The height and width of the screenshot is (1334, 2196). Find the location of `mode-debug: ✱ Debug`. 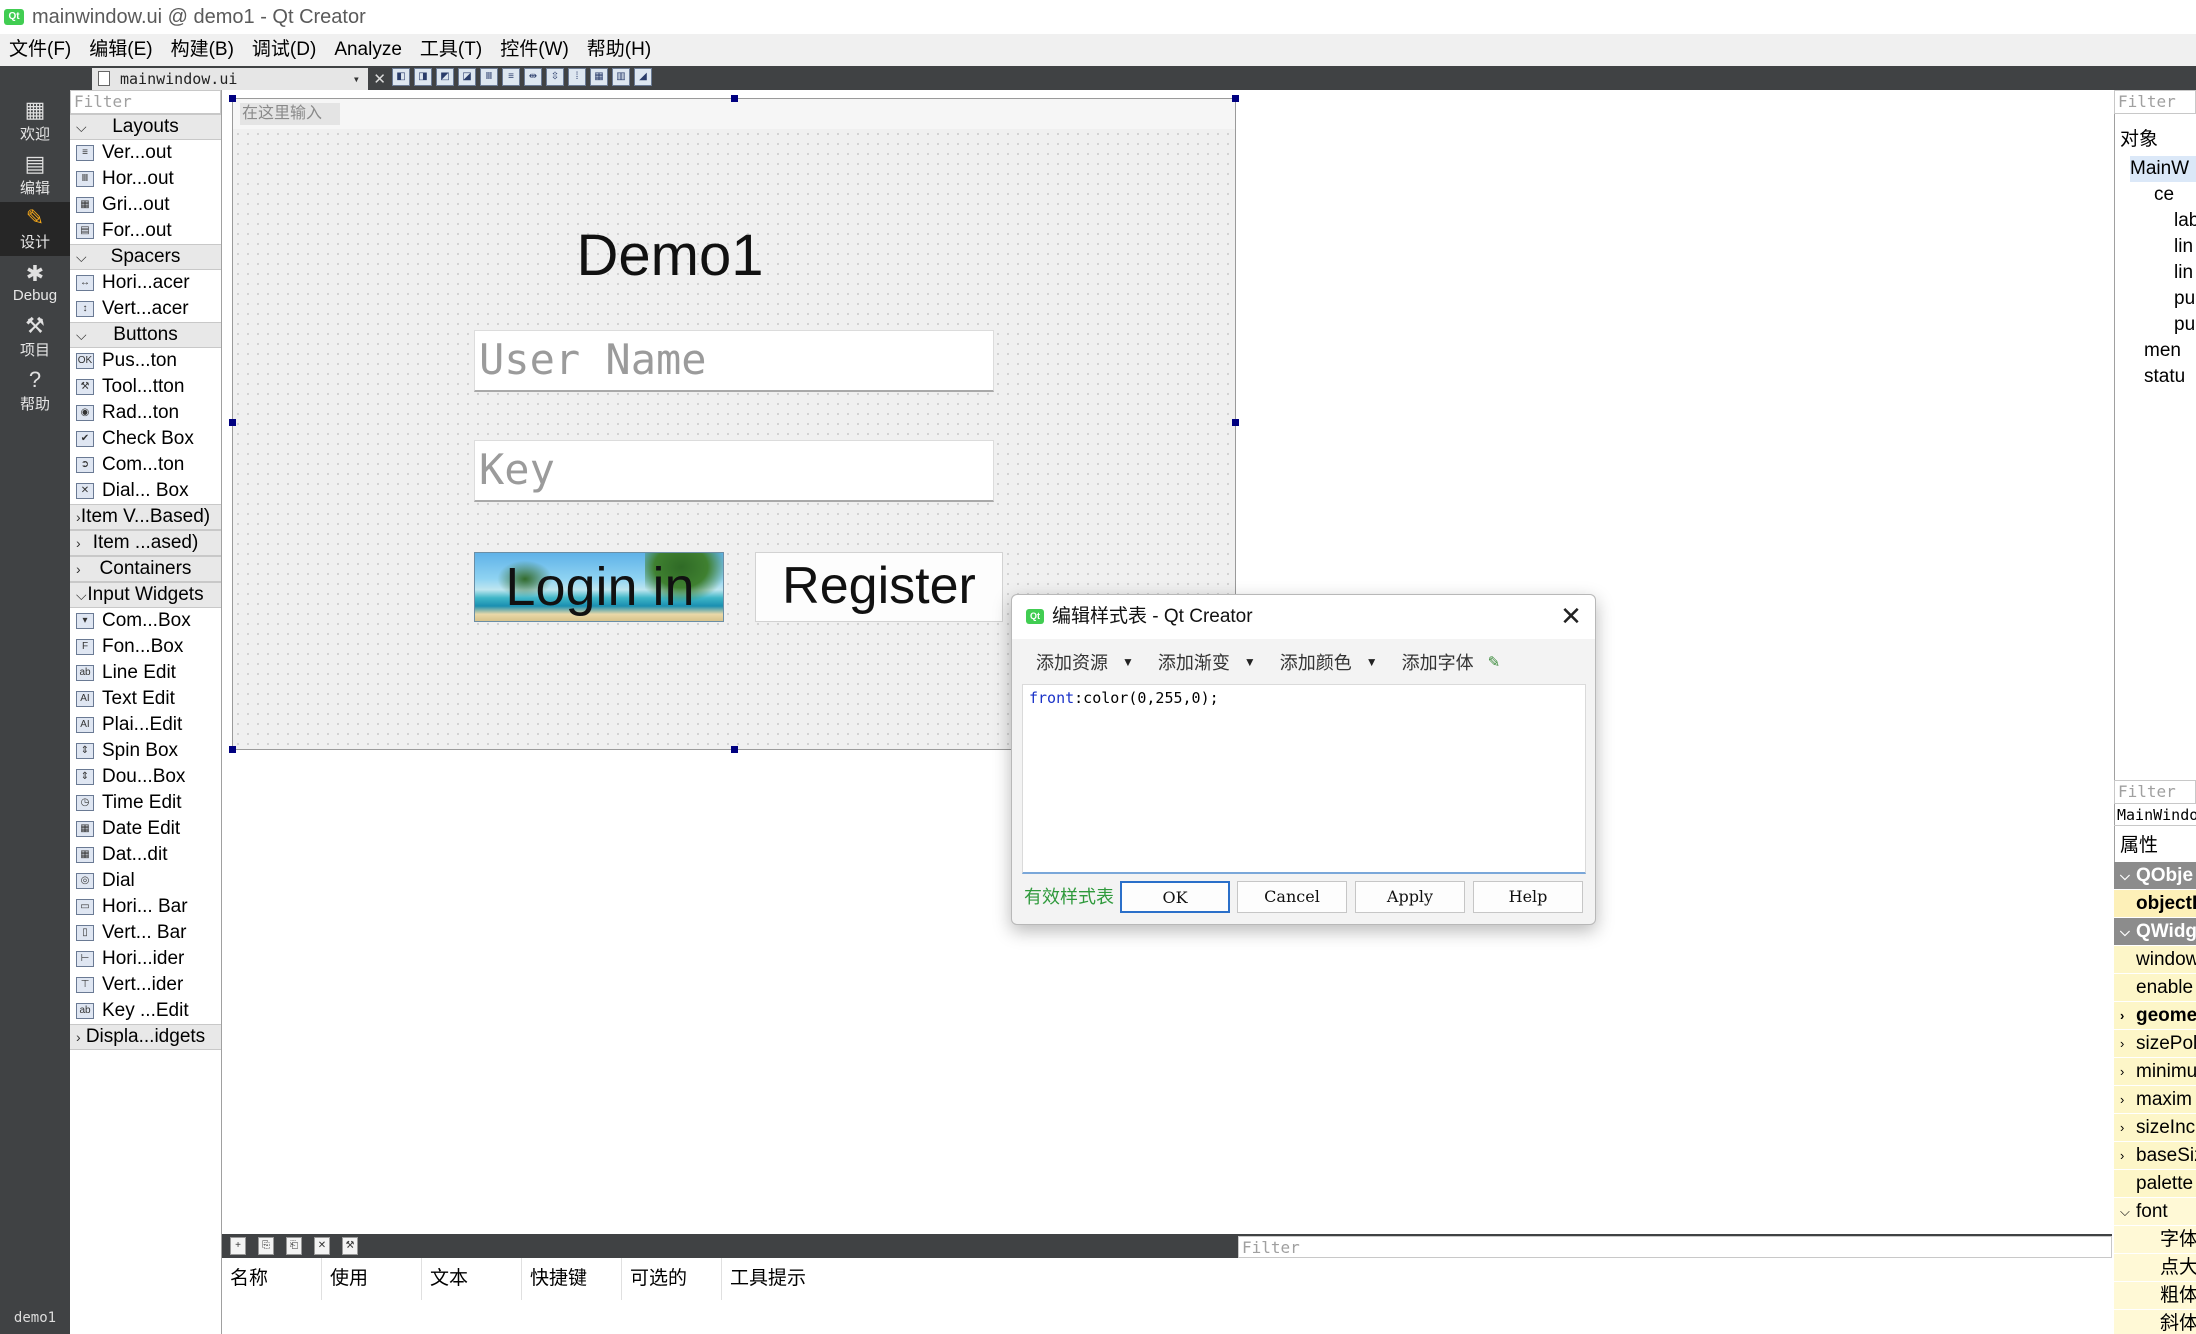

mode-debug: ✱ Debug is located at coordinates (35, 283).